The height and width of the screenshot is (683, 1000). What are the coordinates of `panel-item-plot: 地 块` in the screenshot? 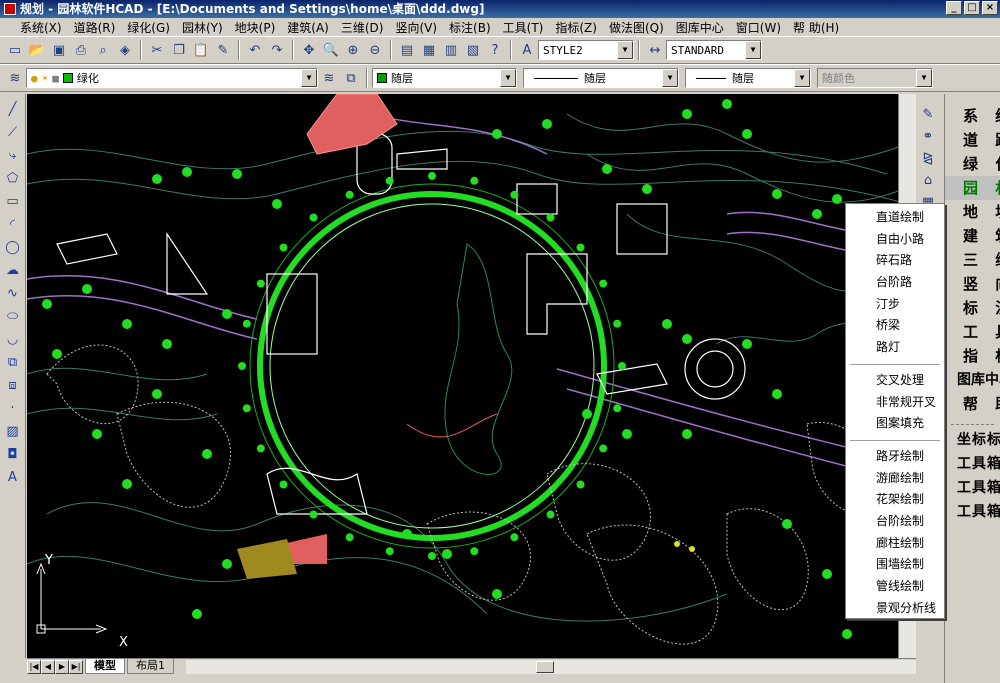 It's located at (972, 212).